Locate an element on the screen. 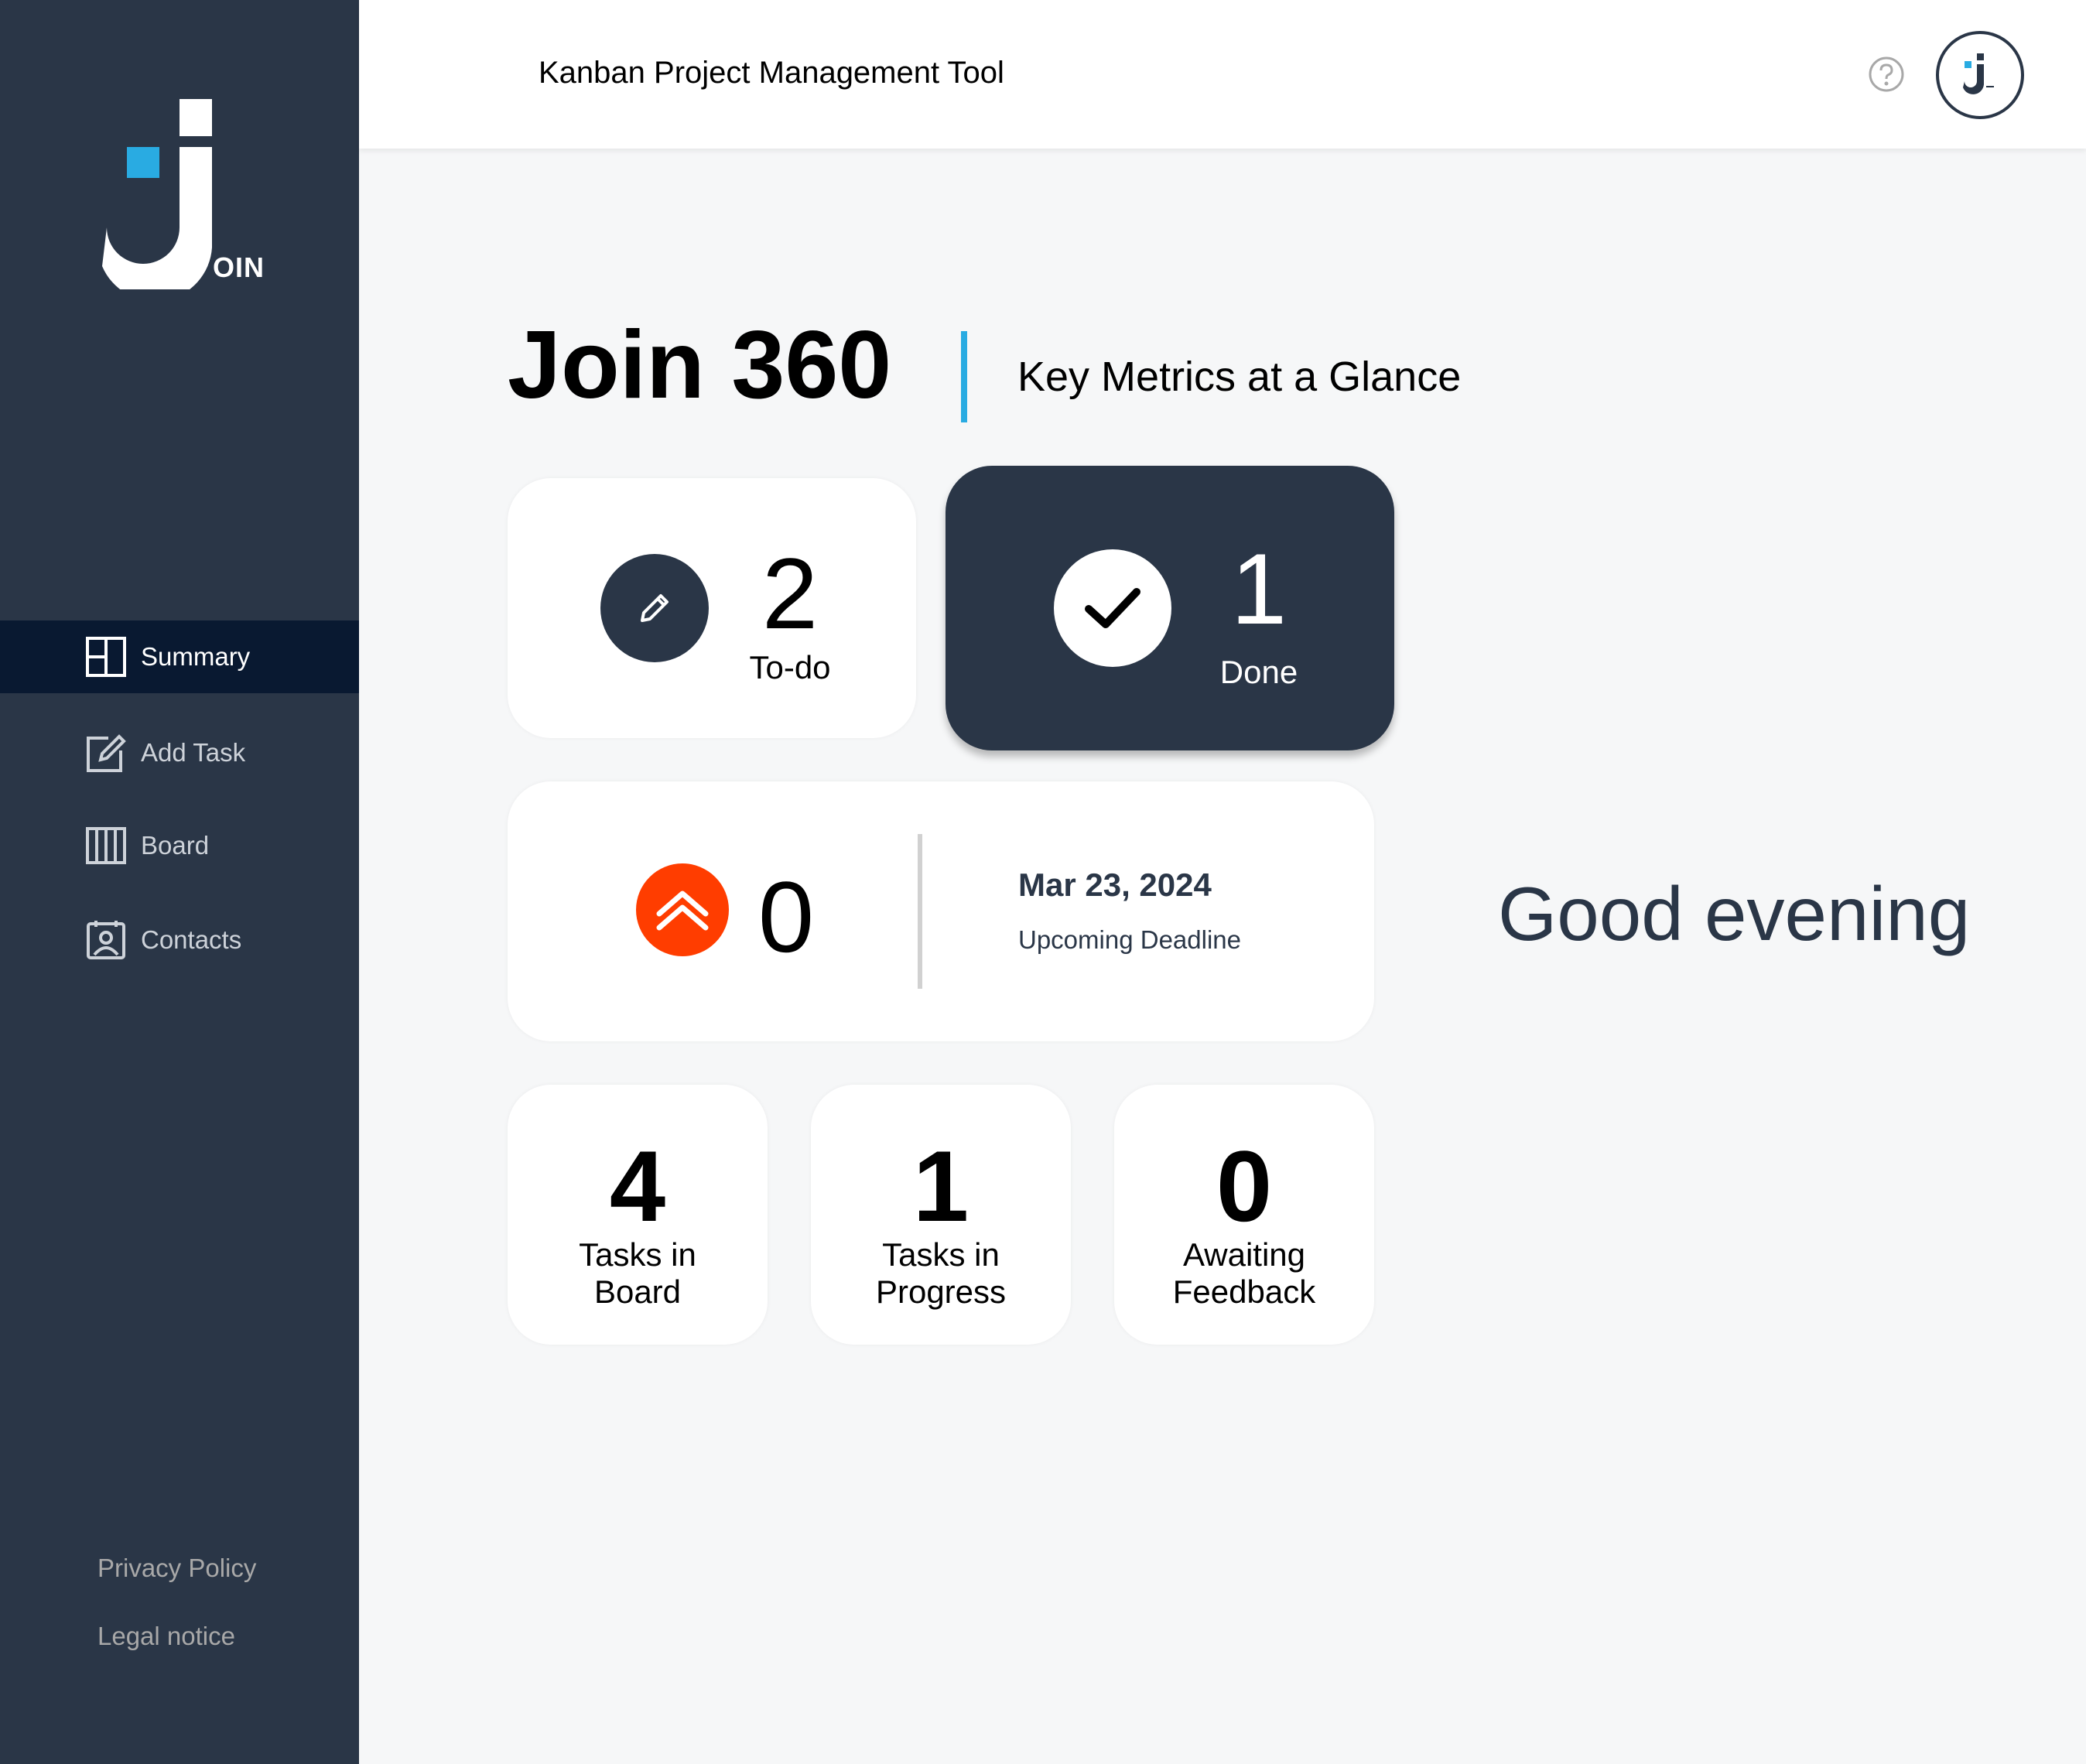 The image size is (2086, 1764). pencil-icon is located at coordinates (654, 608).